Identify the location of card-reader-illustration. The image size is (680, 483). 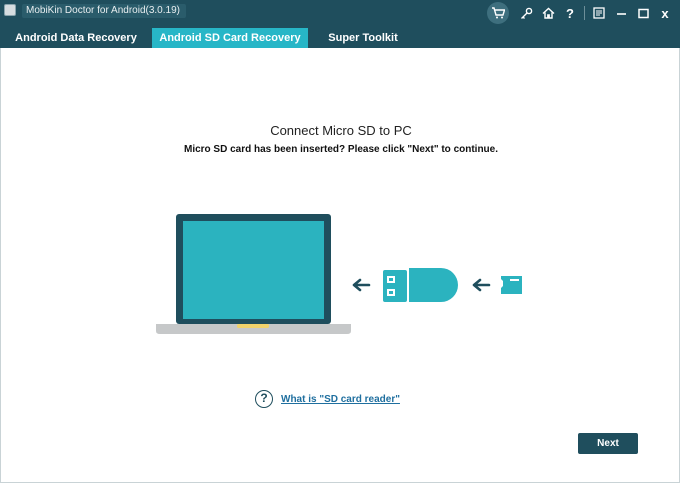
(420, 285).